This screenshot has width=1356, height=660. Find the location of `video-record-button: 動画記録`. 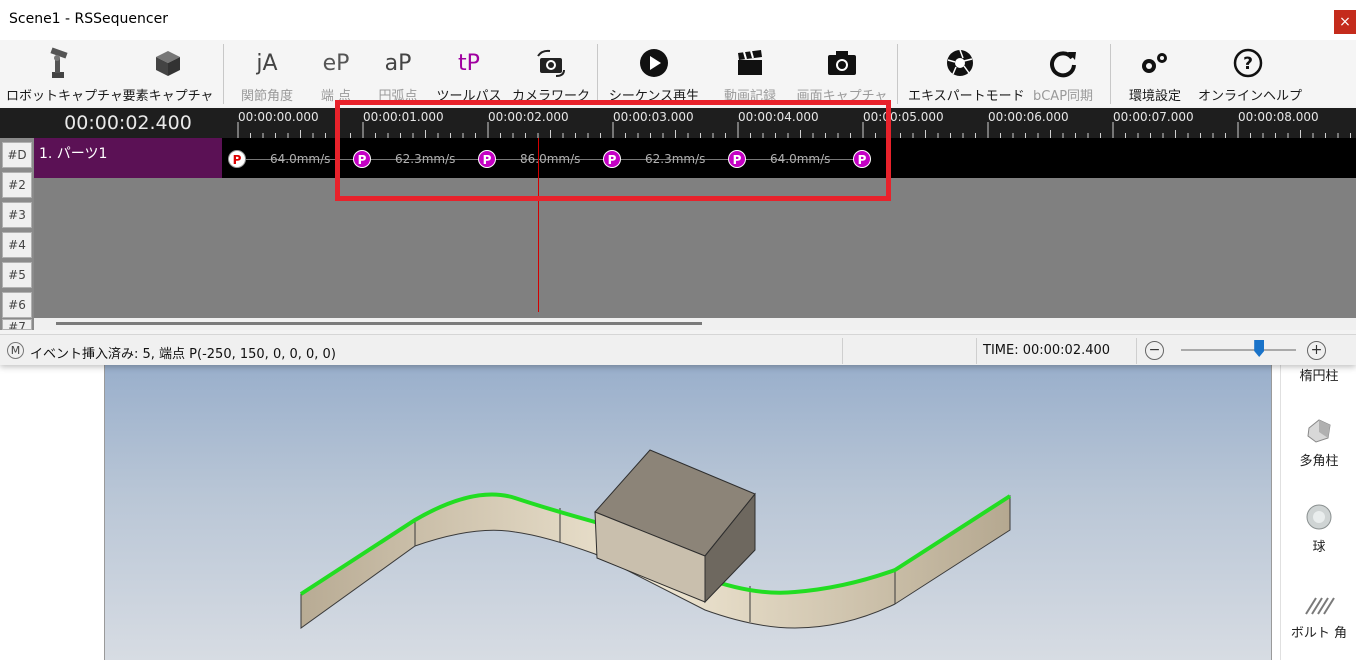

video-record-button: 動画記録 is located at coordinates (750, 73).